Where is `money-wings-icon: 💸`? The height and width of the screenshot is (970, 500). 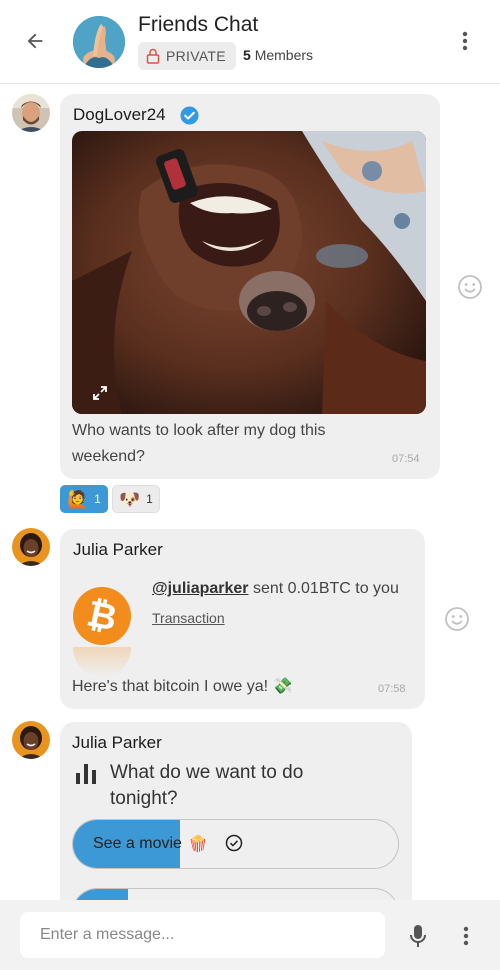
money-wings-icon: 💸 is located at coordinates (282, 686).